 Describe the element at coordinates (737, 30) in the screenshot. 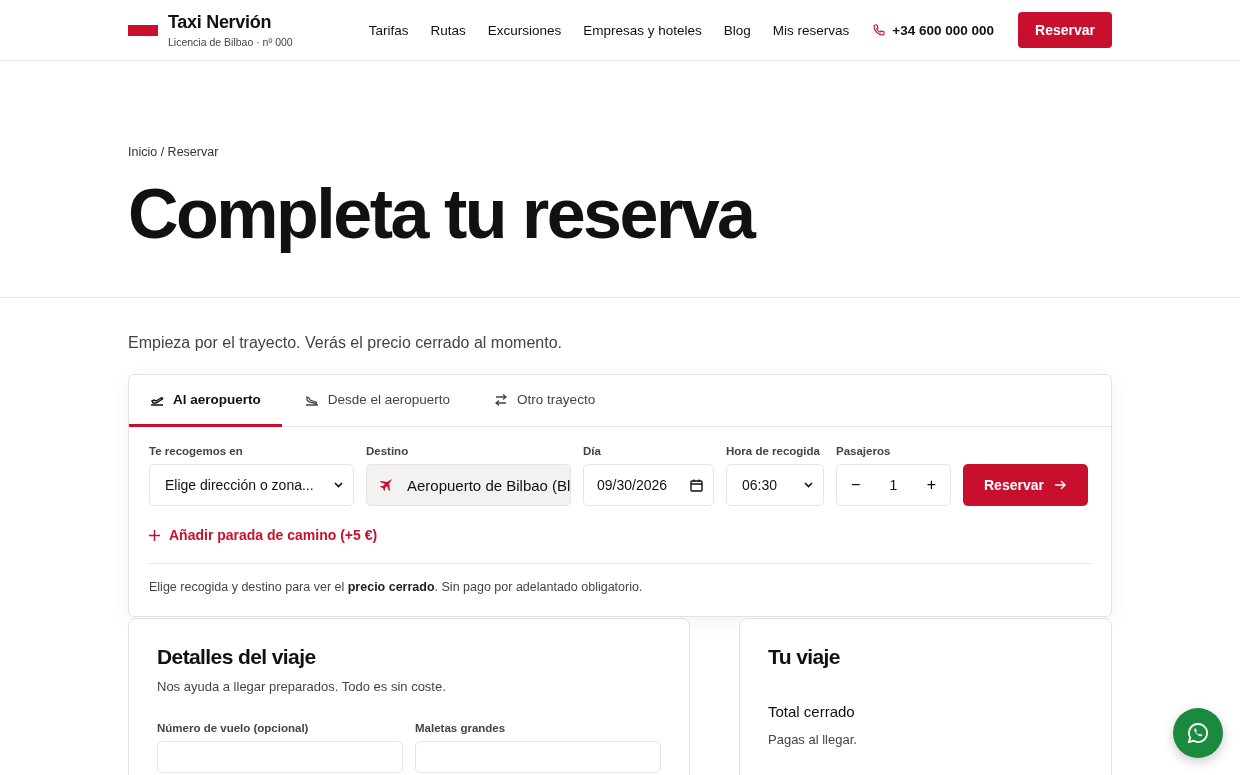

I see `nav-link: Blog` at that location.